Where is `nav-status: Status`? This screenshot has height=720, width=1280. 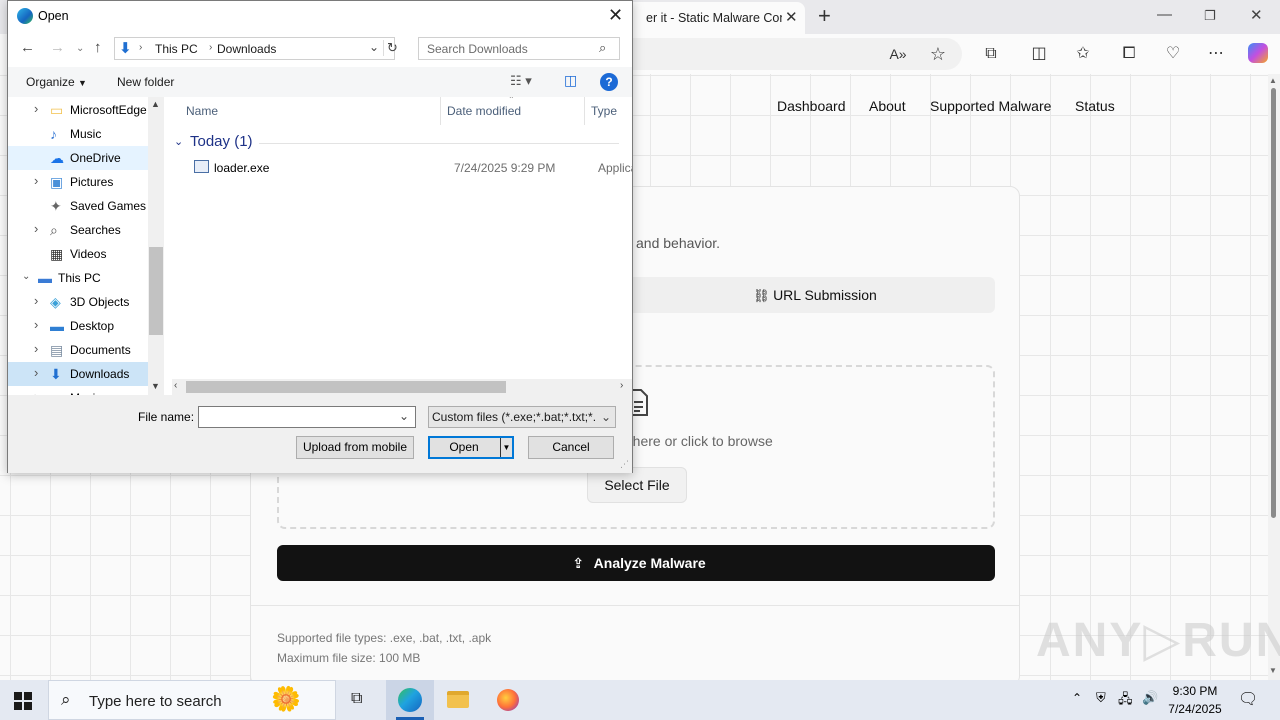
nav-status: Status is located at coordinates (1095, 106).